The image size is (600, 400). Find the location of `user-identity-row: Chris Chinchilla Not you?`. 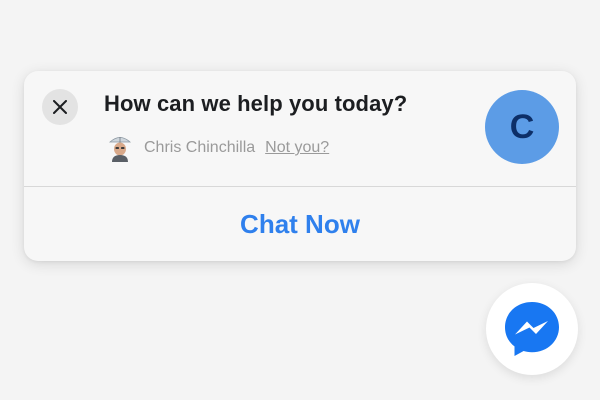

user-identity-row: Chris Chinchilla Not you? is located at coordinates (218, 148).